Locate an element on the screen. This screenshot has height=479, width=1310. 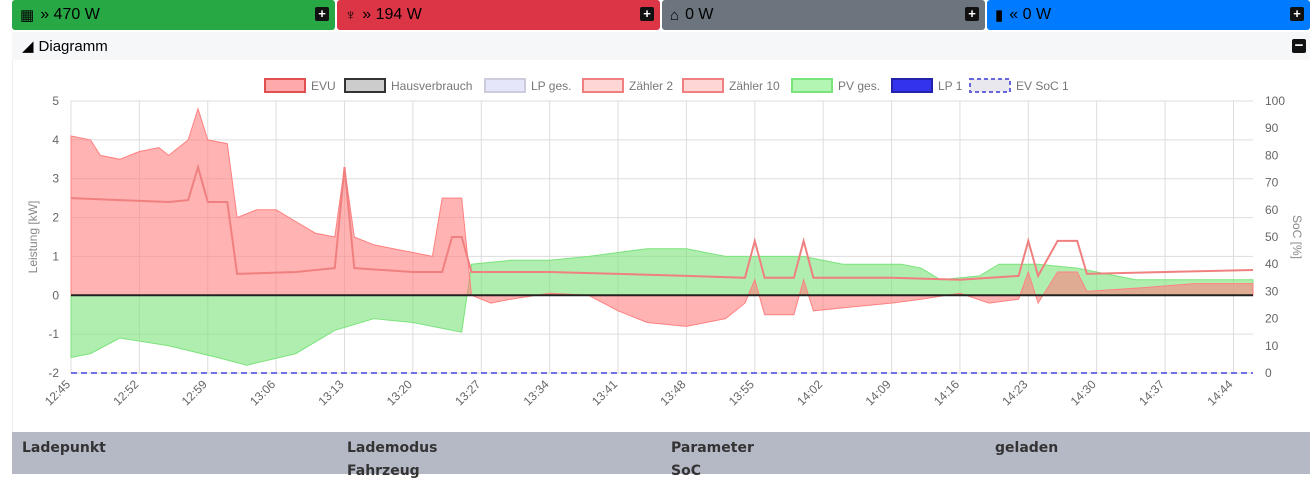
y-tick-label: 5 is located at coordinates (55, 101).